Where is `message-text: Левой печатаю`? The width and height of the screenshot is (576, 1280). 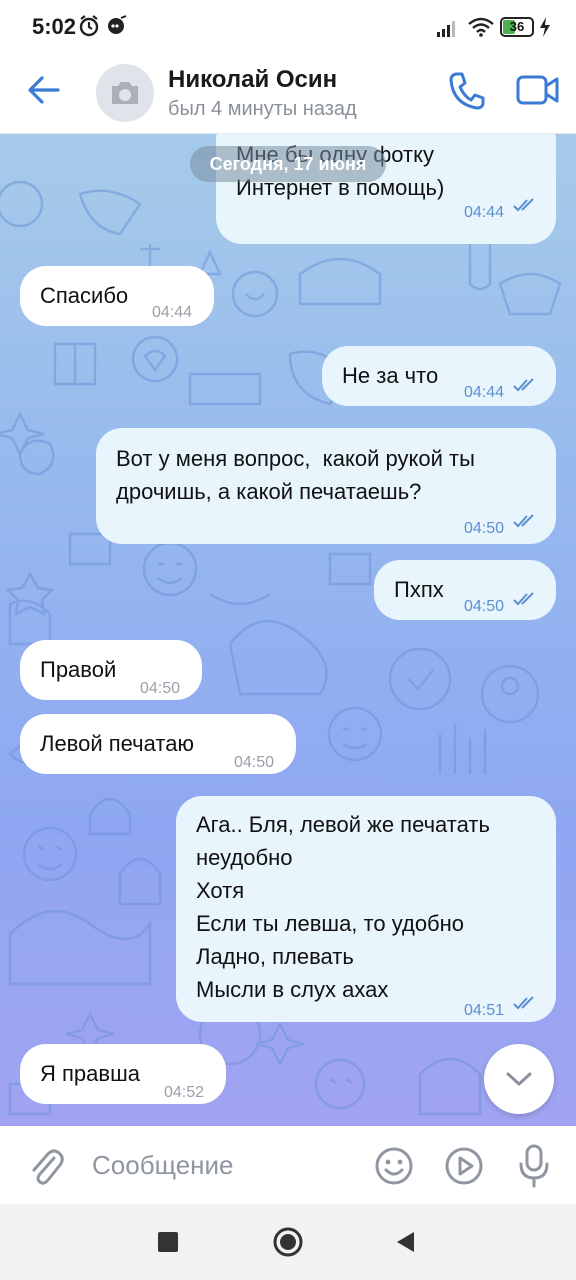 message-text: Левой печатаю is located at coordinates (117, 743).